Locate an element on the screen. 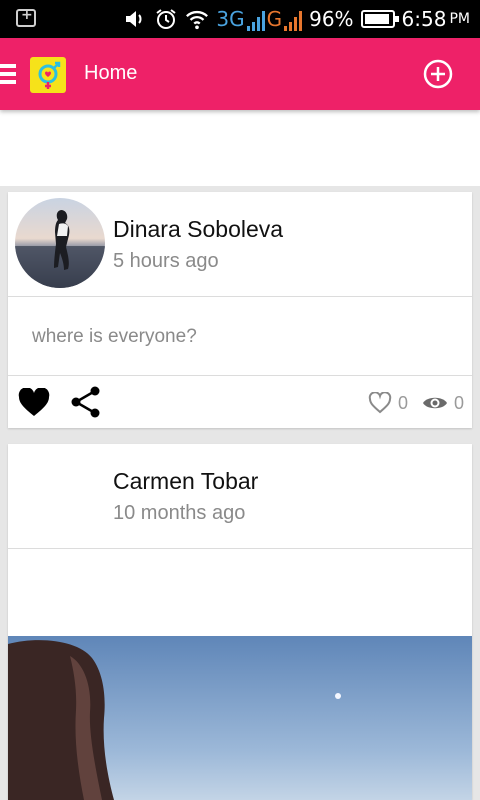 This screenshot has height=800, width=480. eye-icon is located at coordinates (434, 403).